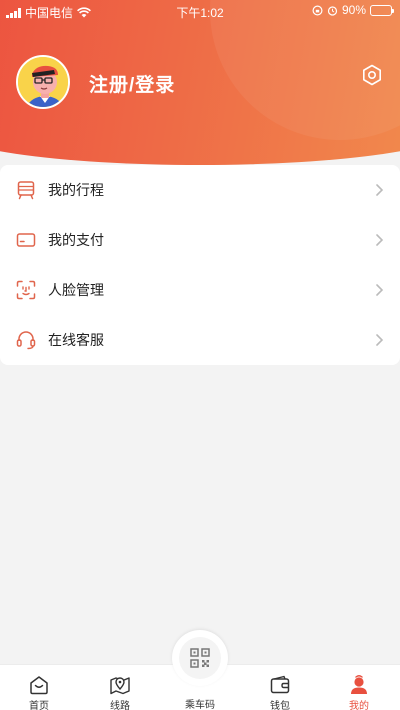 The height and width of the screenshot is (710, 400). I want to click on rotation-lock-icon, so click(317, 10).